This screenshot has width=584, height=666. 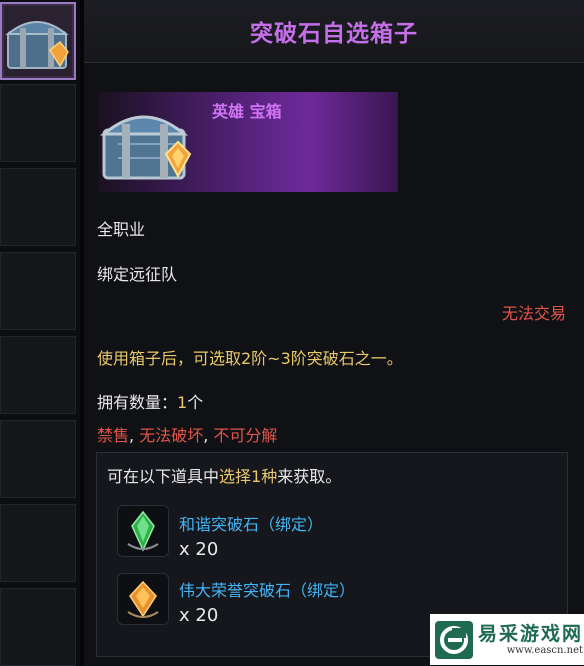 I want to click on item-title: 突破石自选箱子, so click(x=334, y=34).